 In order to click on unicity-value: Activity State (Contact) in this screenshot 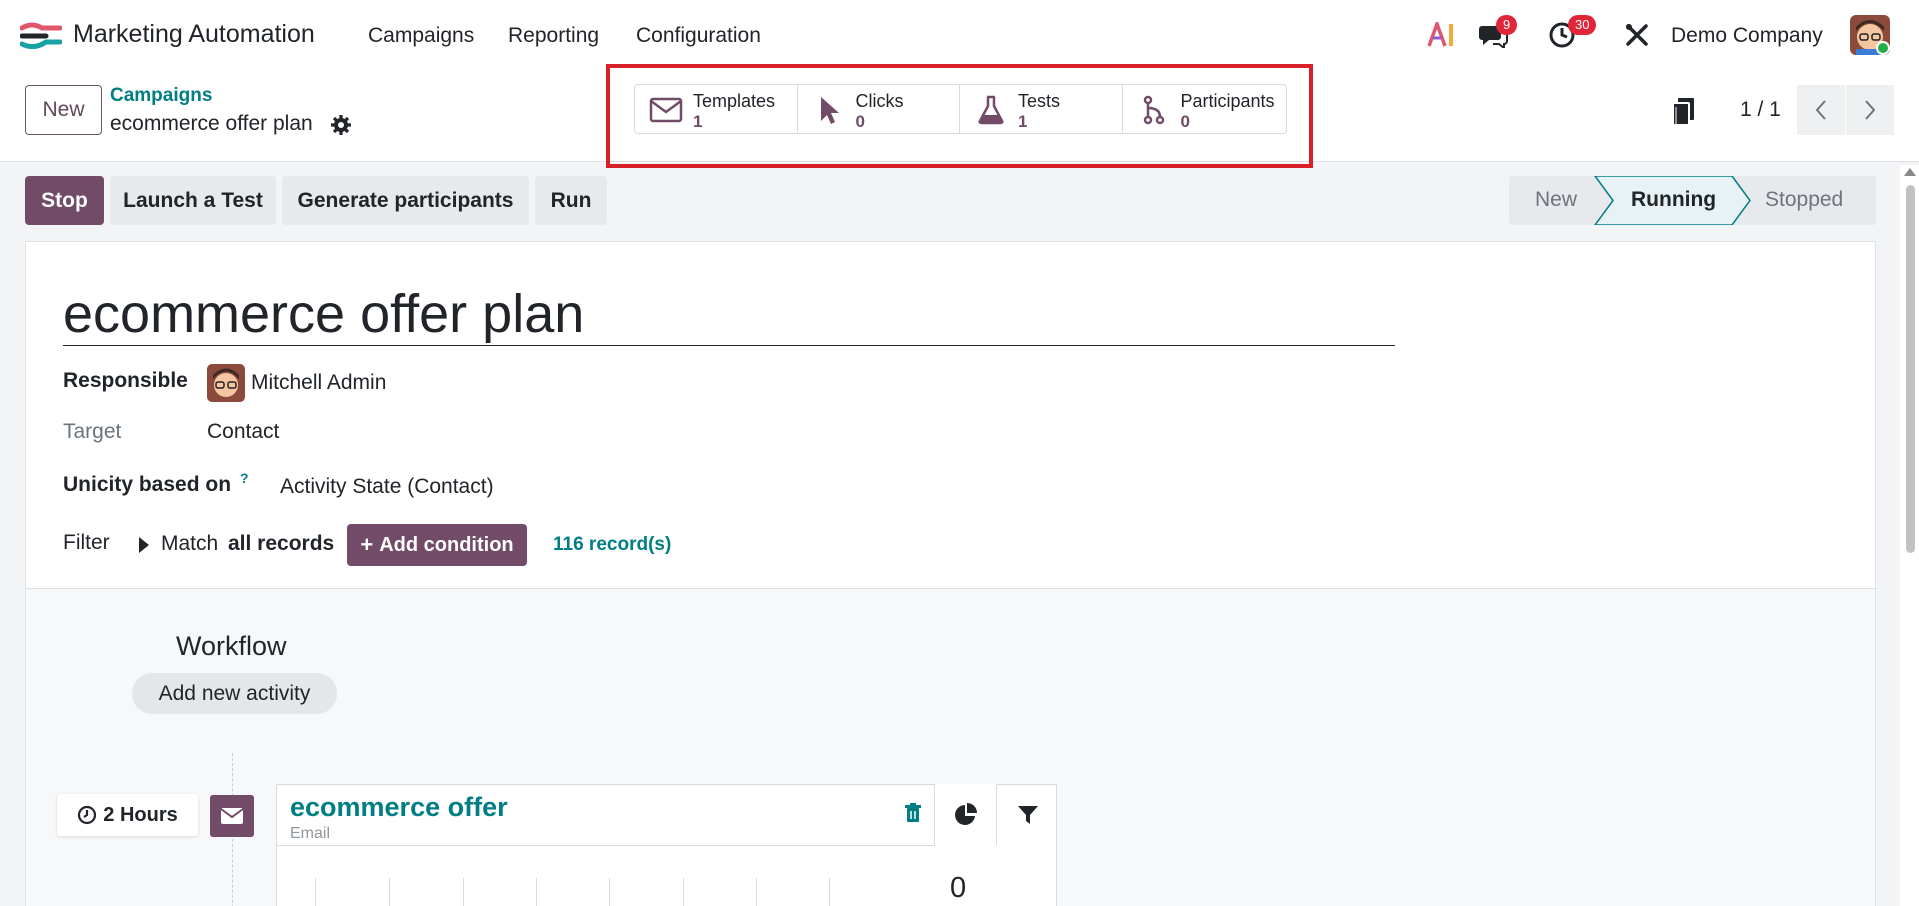, I will do `click(387, 487)`.